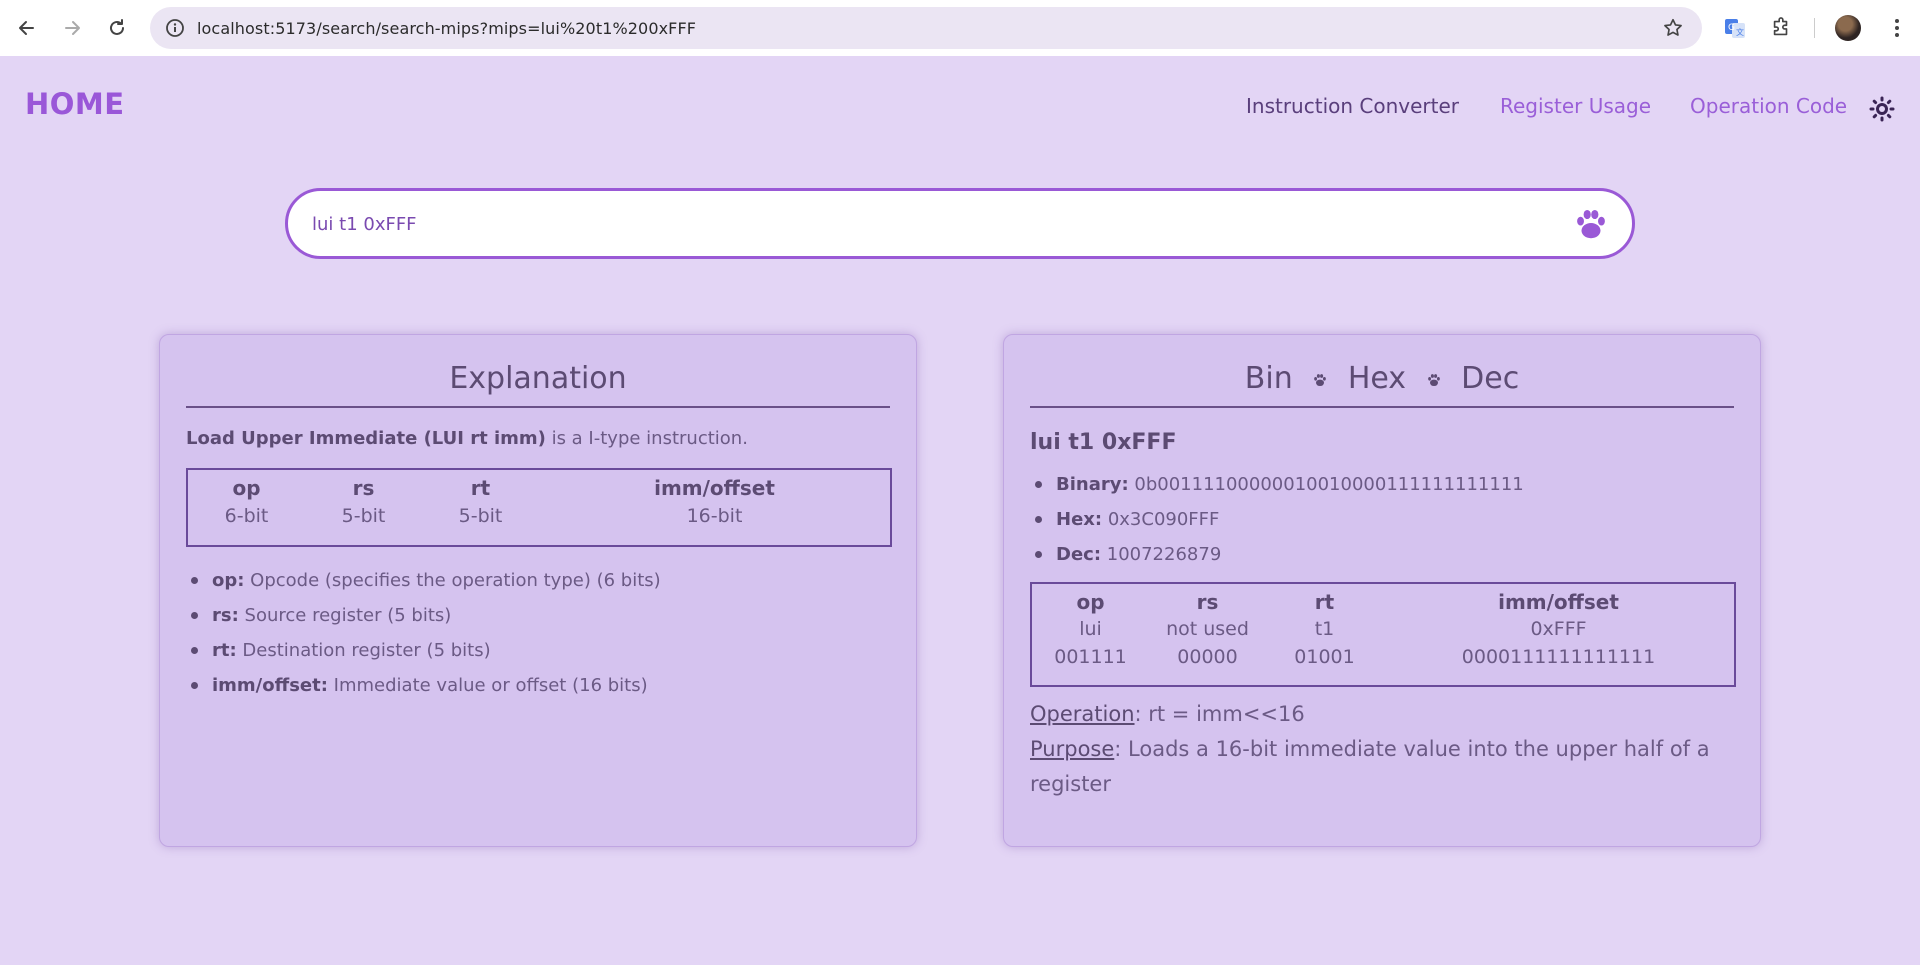 The image size is (1920, 965). Describe the element at coordinates (1673, 28) in the screenshot. I see `bookmark-star-icon` at that location.